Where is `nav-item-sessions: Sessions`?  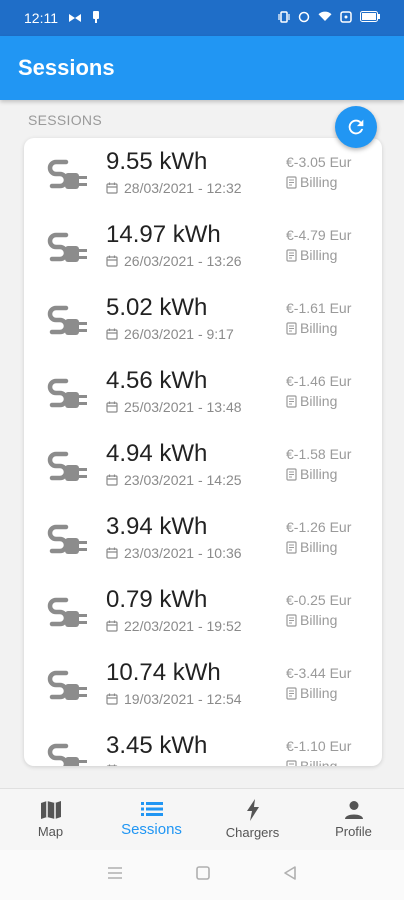
nav-item-sessions: Sessions is located at coordinates (151, 819).